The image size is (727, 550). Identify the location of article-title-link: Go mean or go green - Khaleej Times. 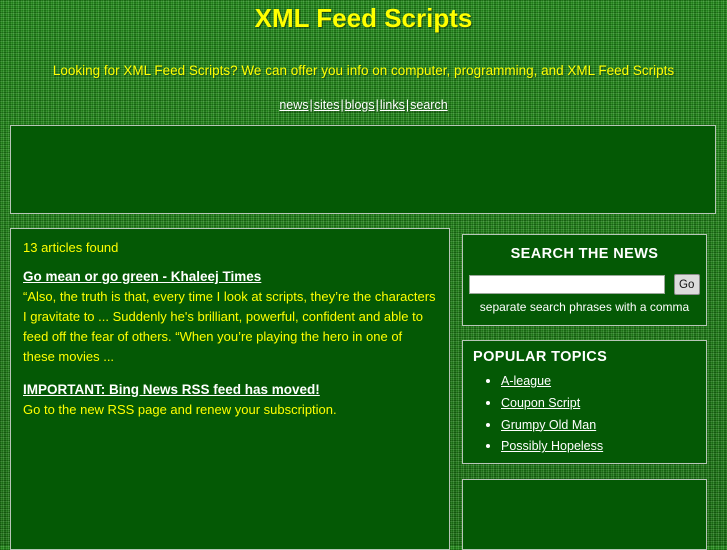
(230, 276).